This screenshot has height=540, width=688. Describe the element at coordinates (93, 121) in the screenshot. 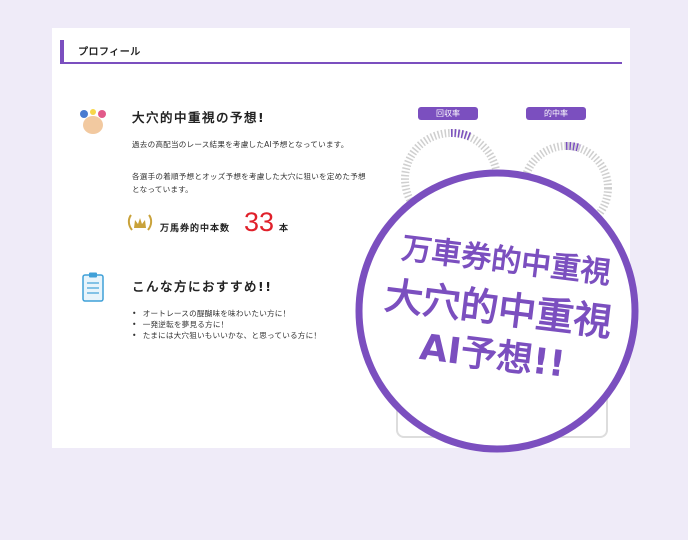

I see `boxer-mascot-icon` at that location.